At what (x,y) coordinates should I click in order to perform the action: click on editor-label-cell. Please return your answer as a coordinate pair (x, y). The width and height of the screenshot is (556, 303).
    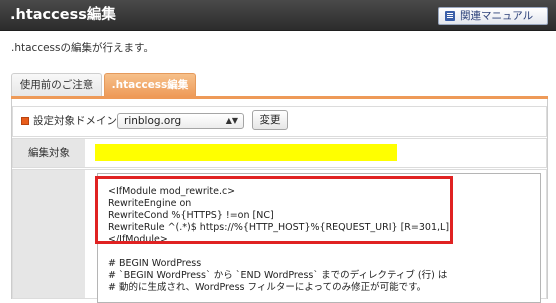
    Looking at the image, I should click on (49, 234).